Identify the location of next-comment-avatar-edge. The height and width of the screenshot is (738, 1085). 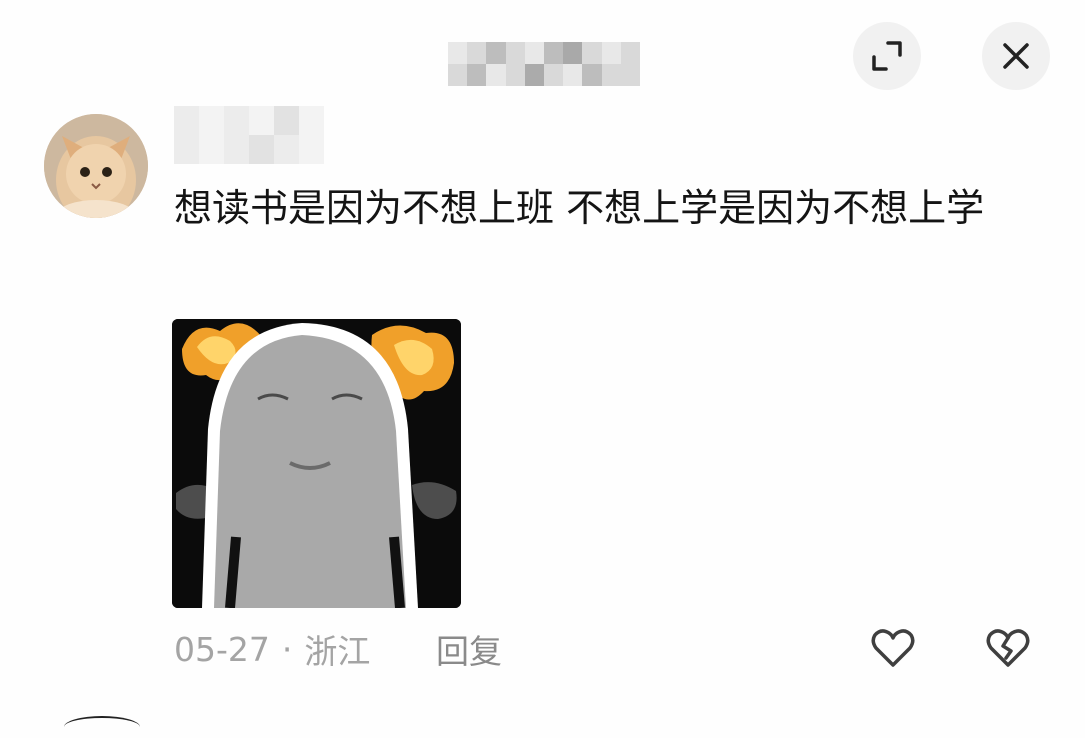
(102, 727).